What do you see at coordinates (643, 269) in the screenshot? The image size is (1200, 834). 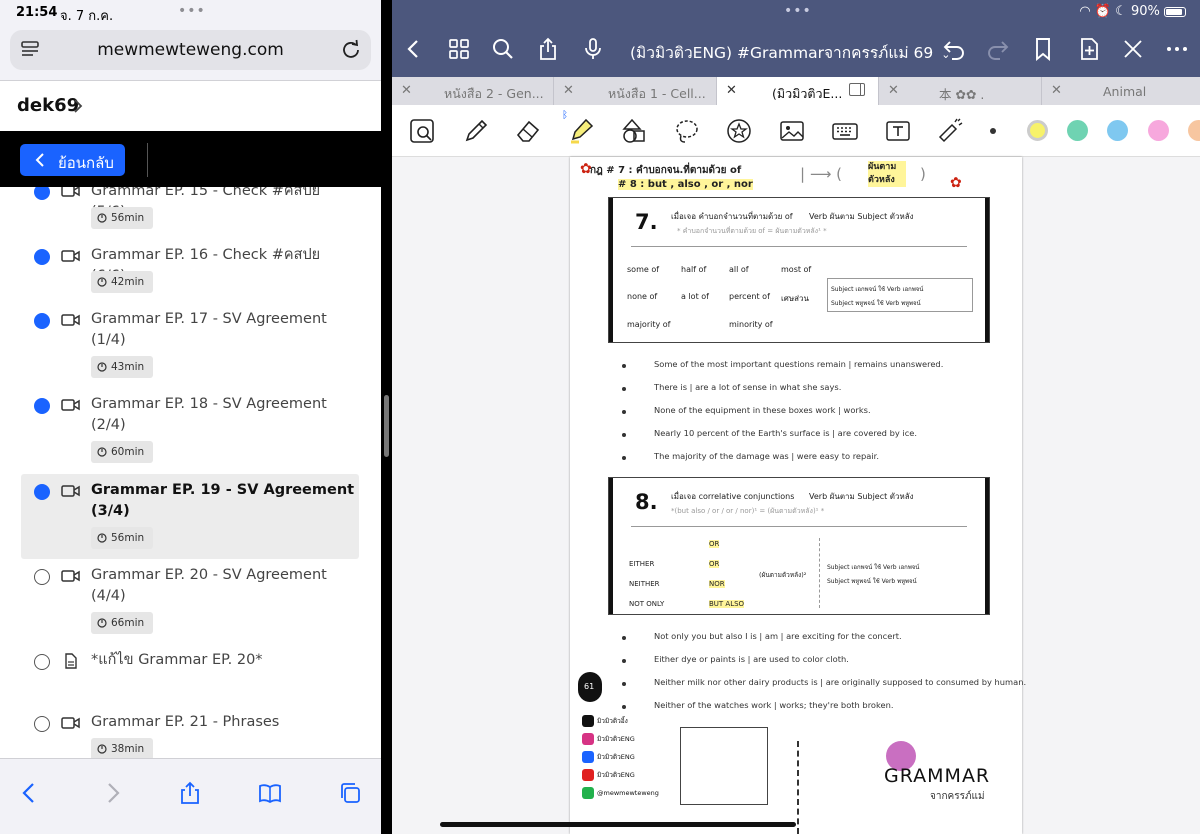 I see `word-tile: some of` at bounding box center [643, 269].